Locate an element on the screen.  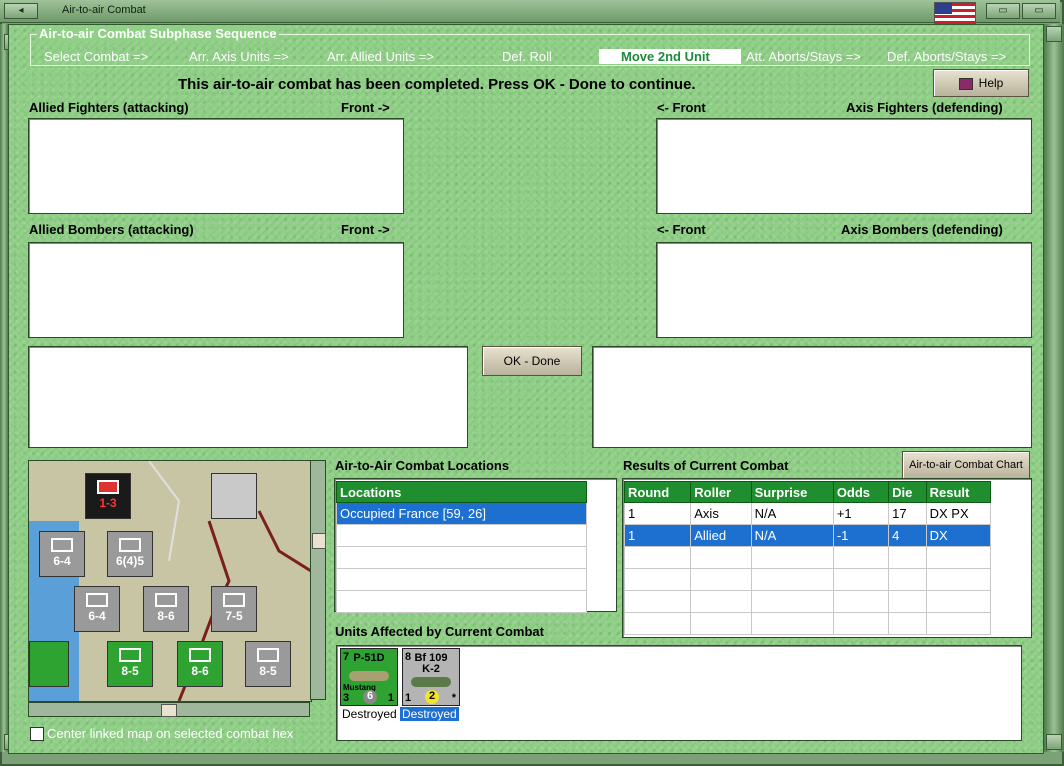
allied-bombers-front: Front -> is located at coordinates (365, 229).